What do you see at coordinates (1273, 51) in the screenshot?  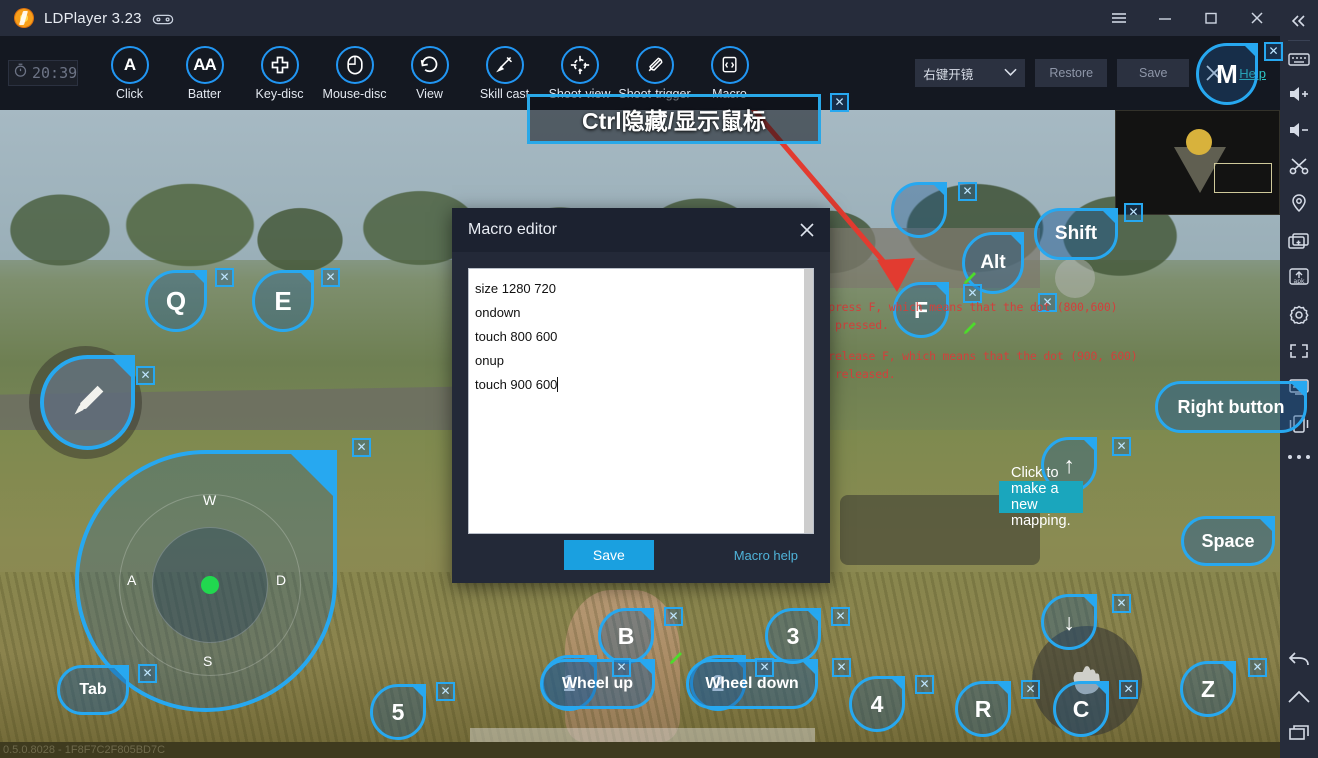 I see `delete-mapping-m: ✕` at bounding box center [1273, 51].